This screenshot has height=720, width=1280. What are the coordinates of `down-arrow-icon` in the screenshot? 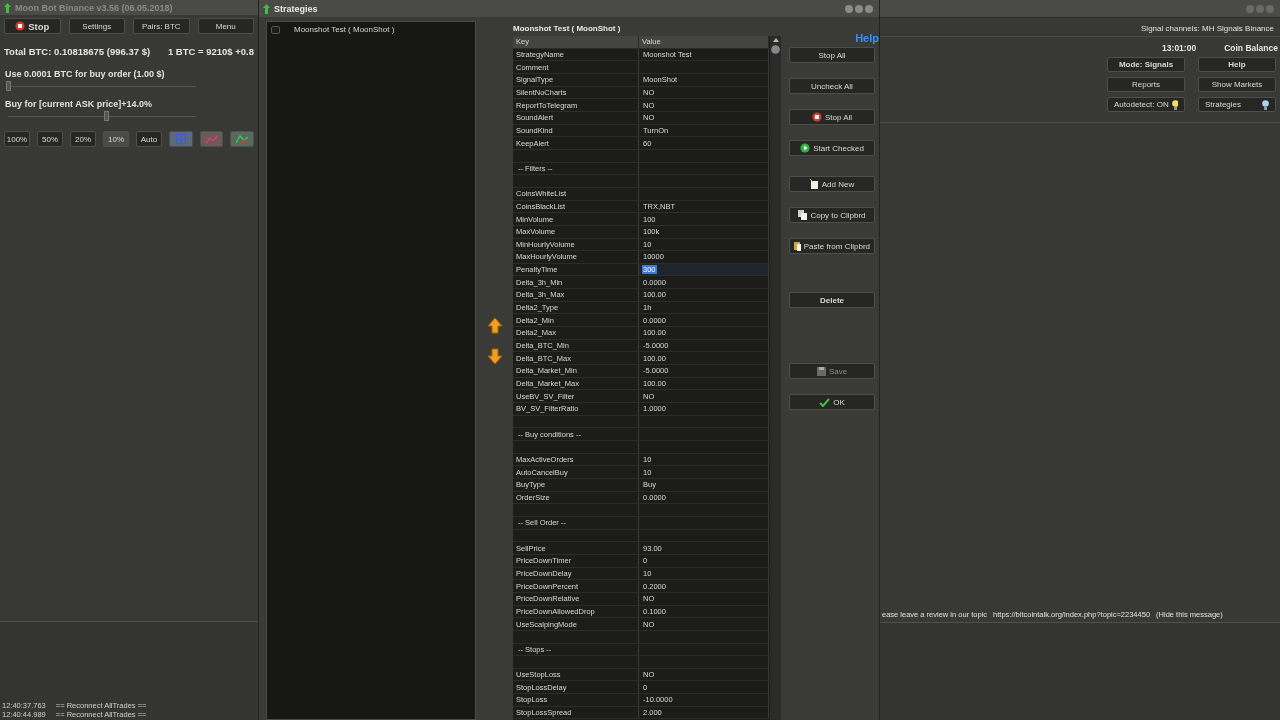 It's located at (494, 356).